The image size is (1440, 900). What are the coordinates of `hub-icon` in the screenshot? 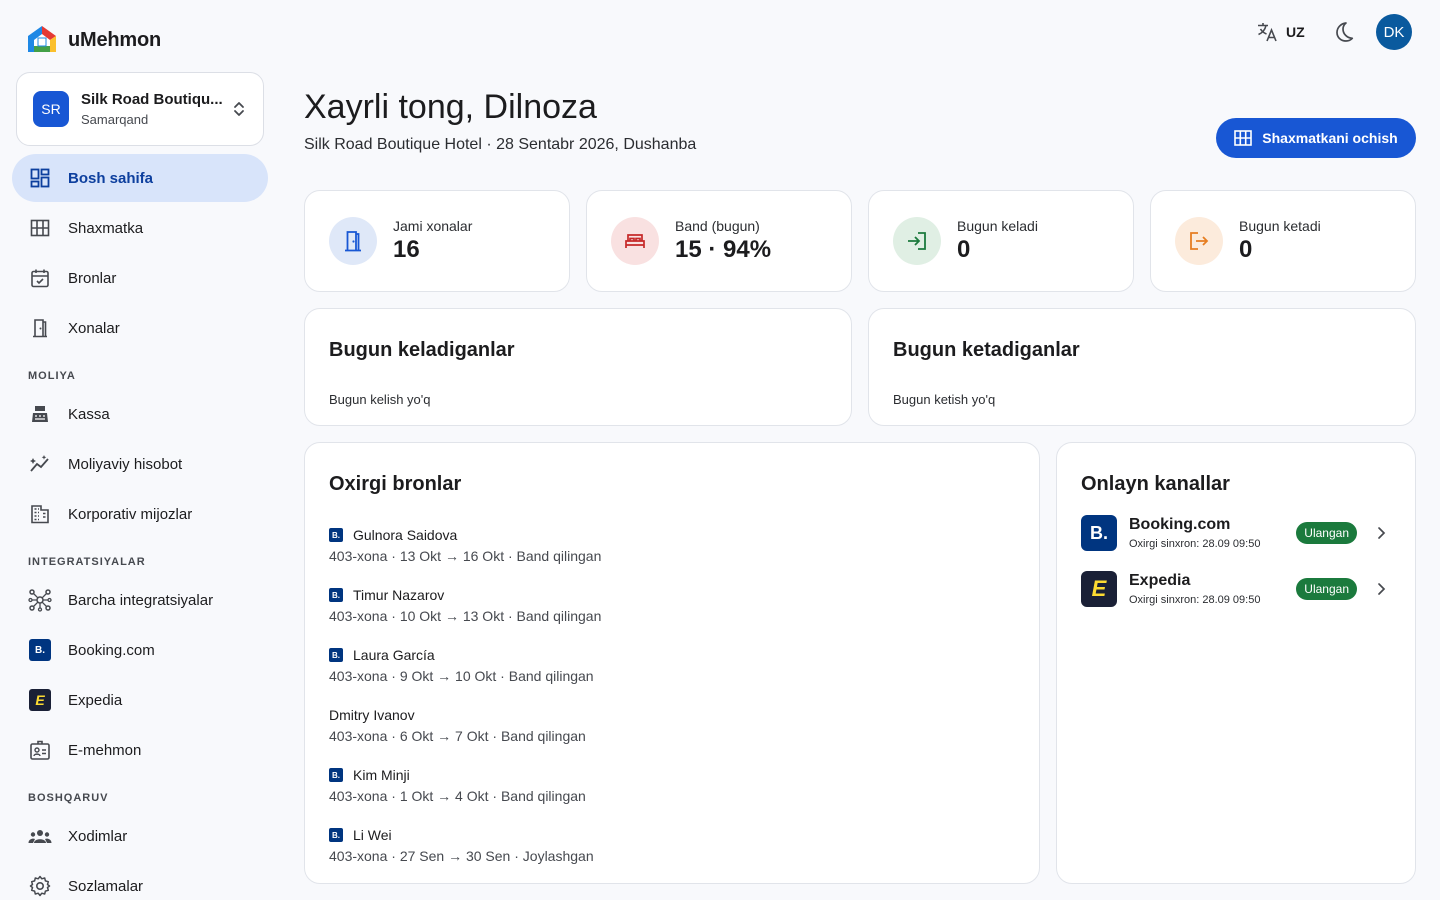 It's located at (40, 600).